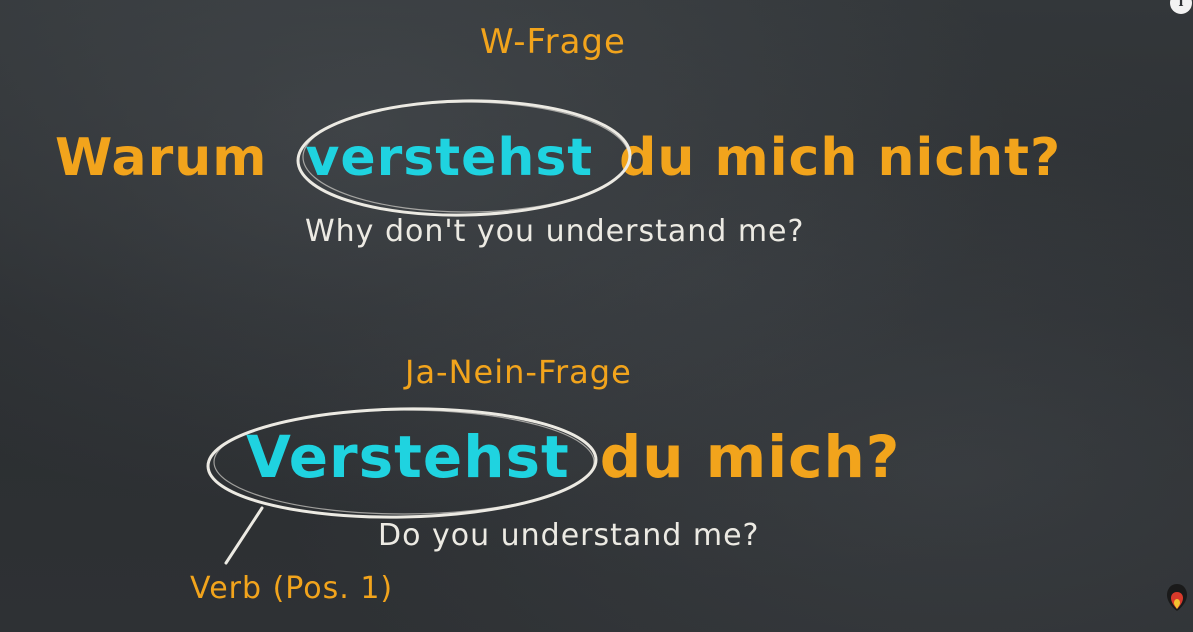 This screenshot has width=1193, height=632. Describe the element at coordinates (244, 535) in the screenshot. I see `verb-pointer-line` at that location.